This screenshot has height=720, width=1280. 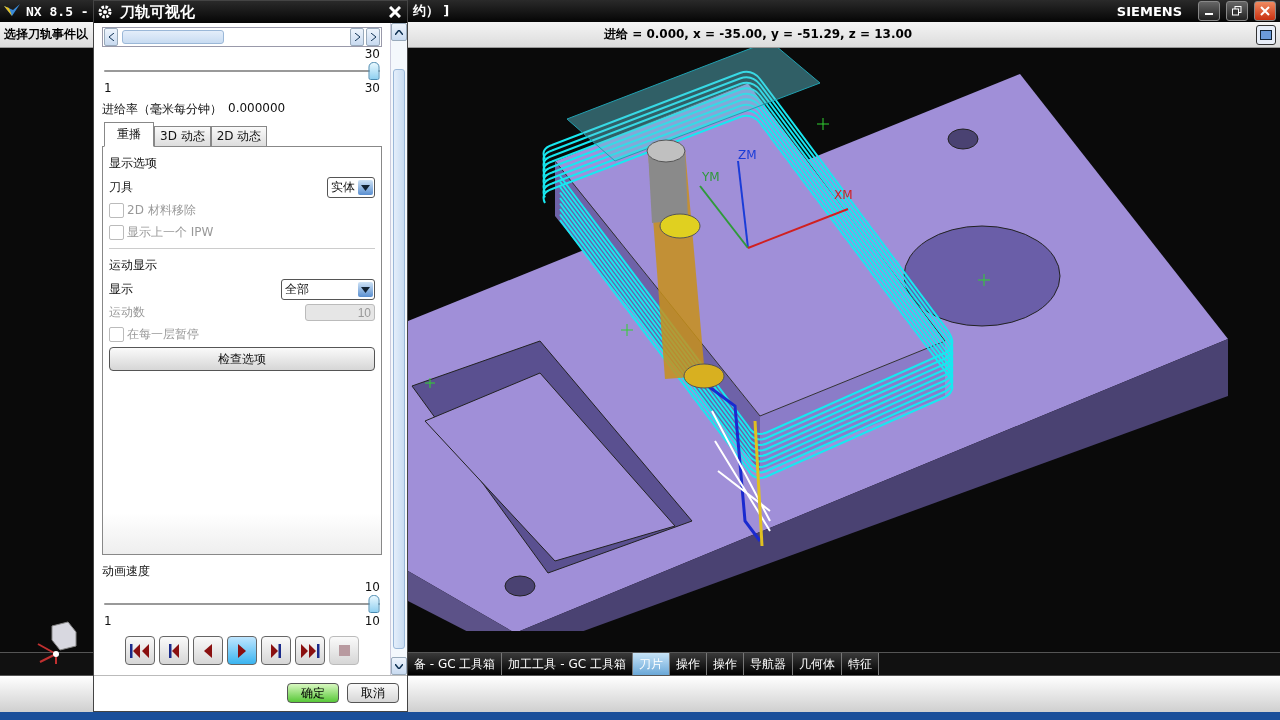 I want to click on app-logo-icon, so click(x=12, y=11).